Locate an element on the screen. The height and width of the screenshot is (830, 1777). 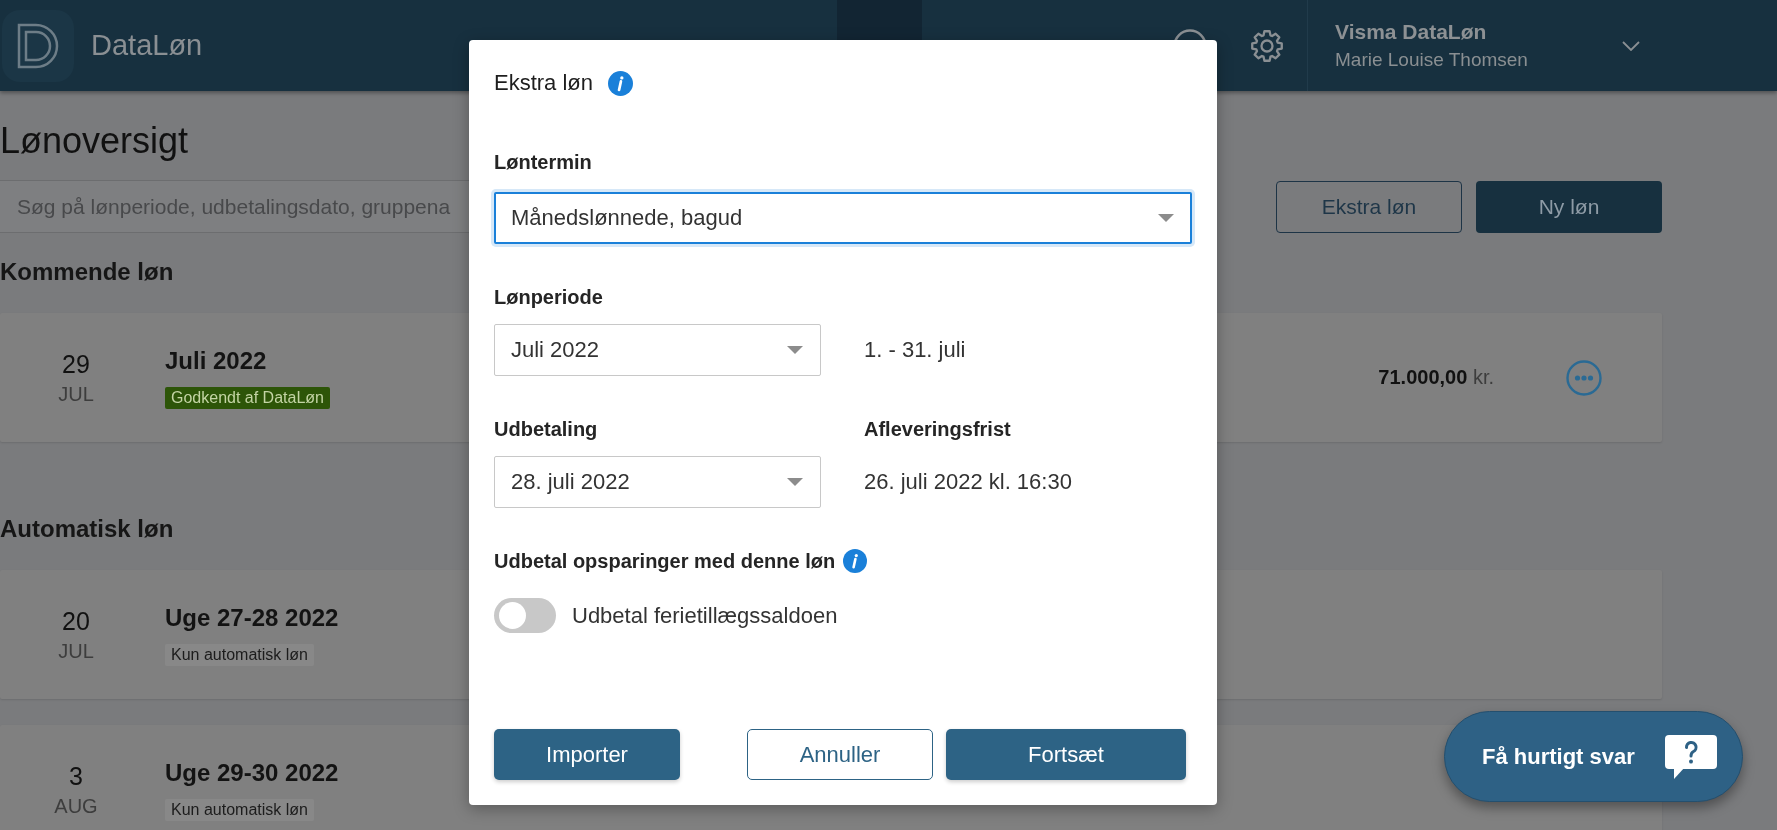
page-title: Lønoversigt is located at coordinates (94, 141).